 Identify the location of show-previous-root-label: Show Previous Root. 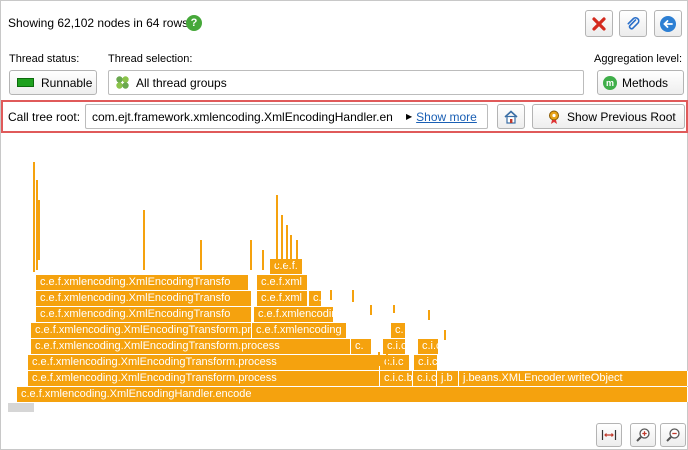
(621, 116).